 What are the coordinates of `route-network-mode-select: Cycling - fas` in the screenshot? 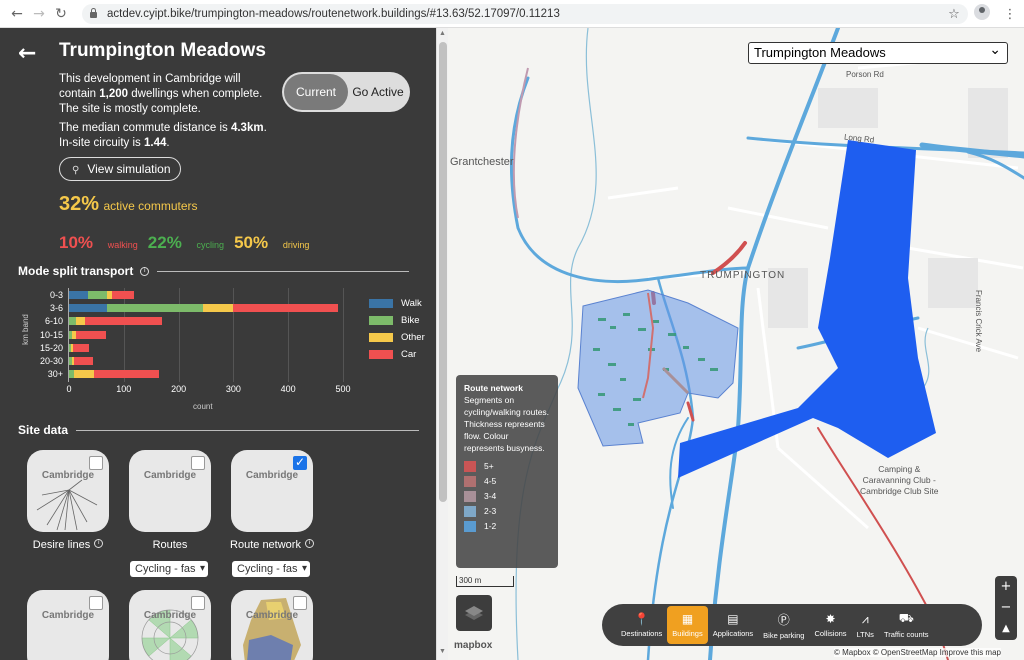 It's located at (271, 569).